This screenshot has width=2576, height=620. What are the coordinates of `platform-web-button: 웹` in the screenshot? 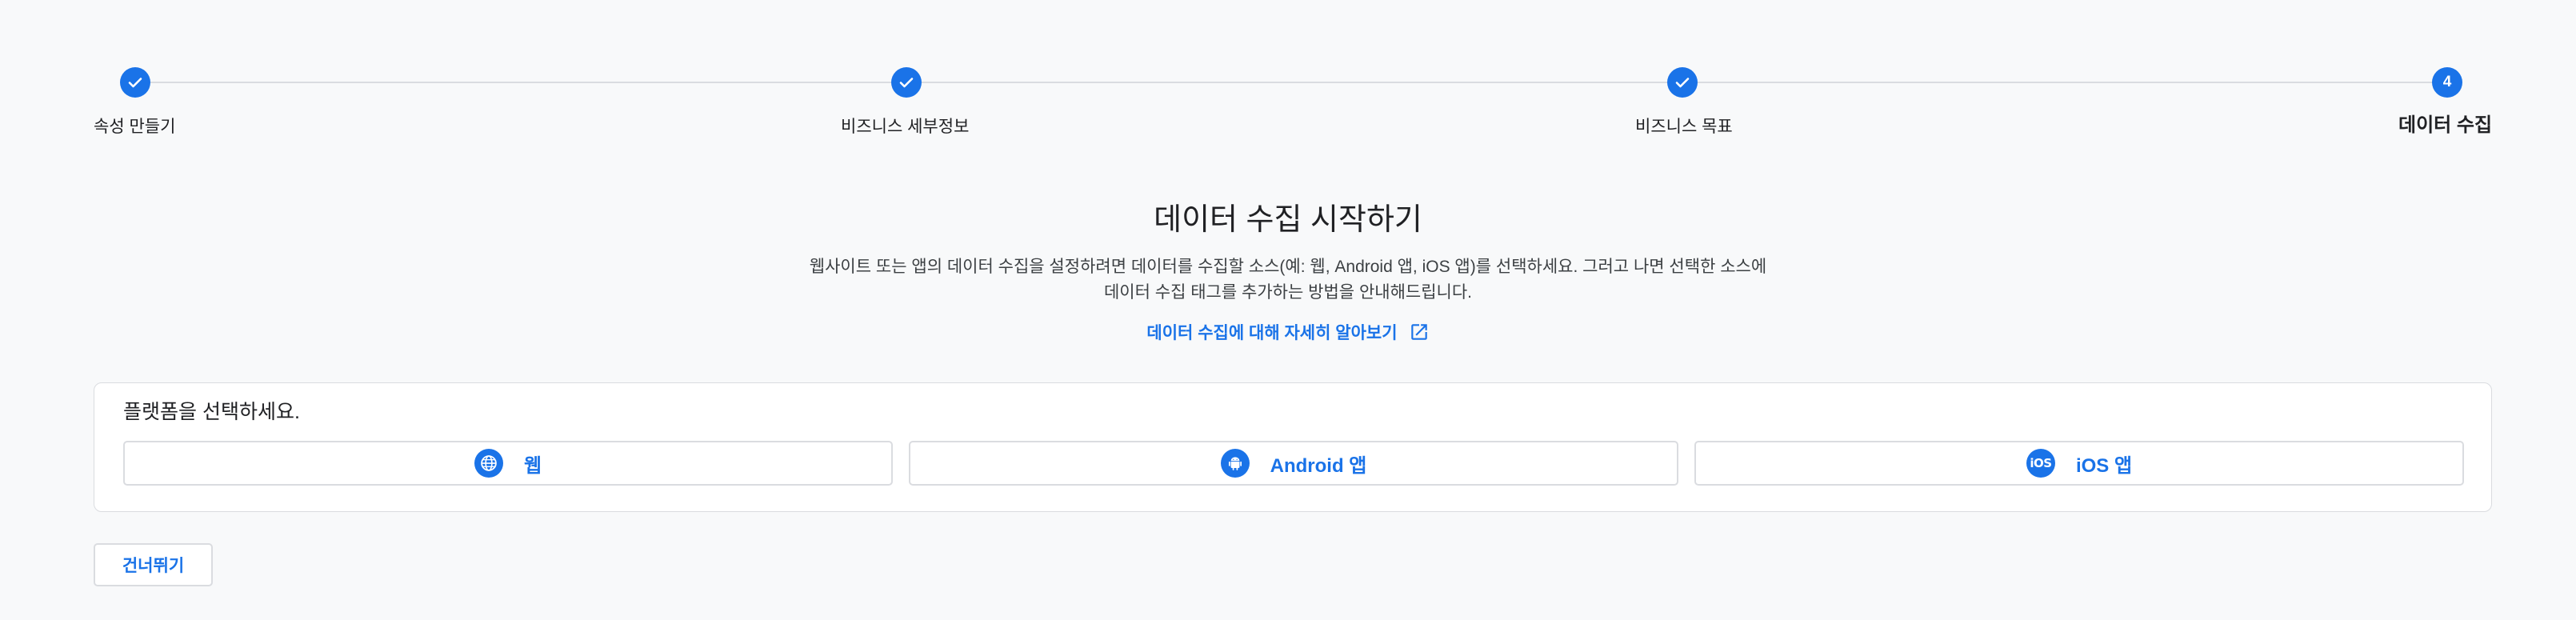 It's located at (508, 463).